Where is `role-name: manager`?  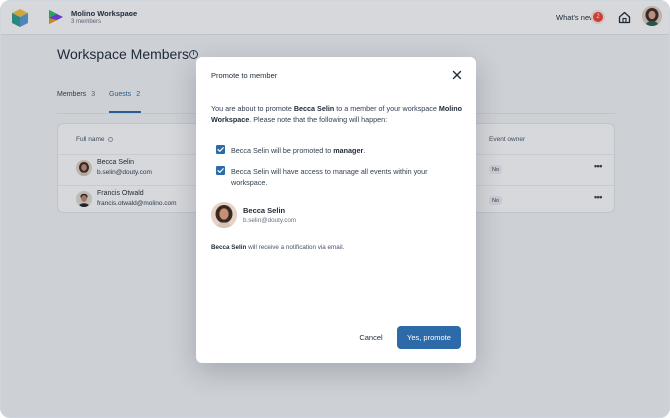 role-name: manager is located at coordinates (348, 150).